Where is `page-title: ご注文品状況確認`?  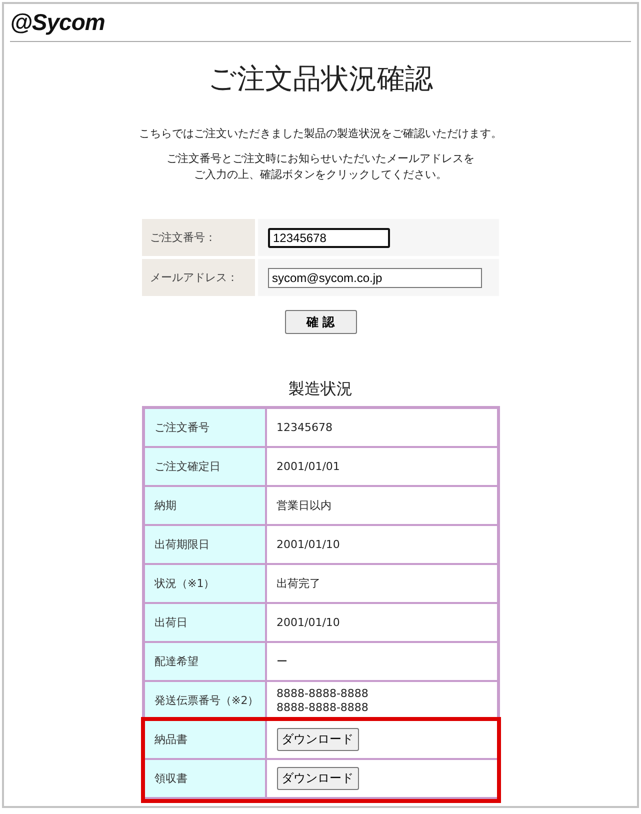
page-title: ご注文品状況確認 is located at coordinates (320, 79).